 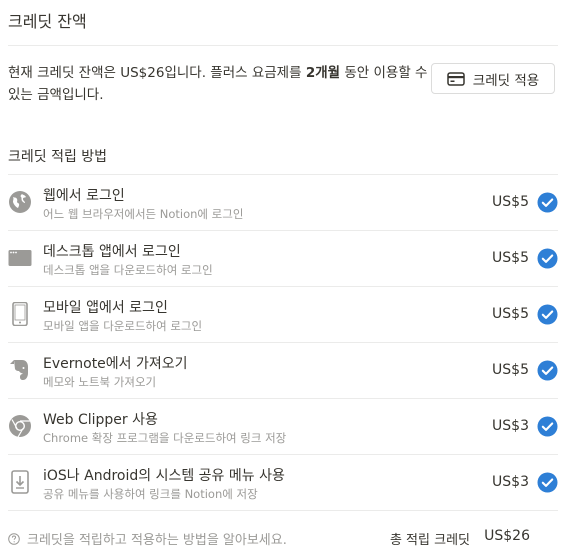 What do you see at coordinates (112, 252) in the screenshot?
I see `method-name: 데스크톱 앱에서 로그인` at bounding box center [112, 252].